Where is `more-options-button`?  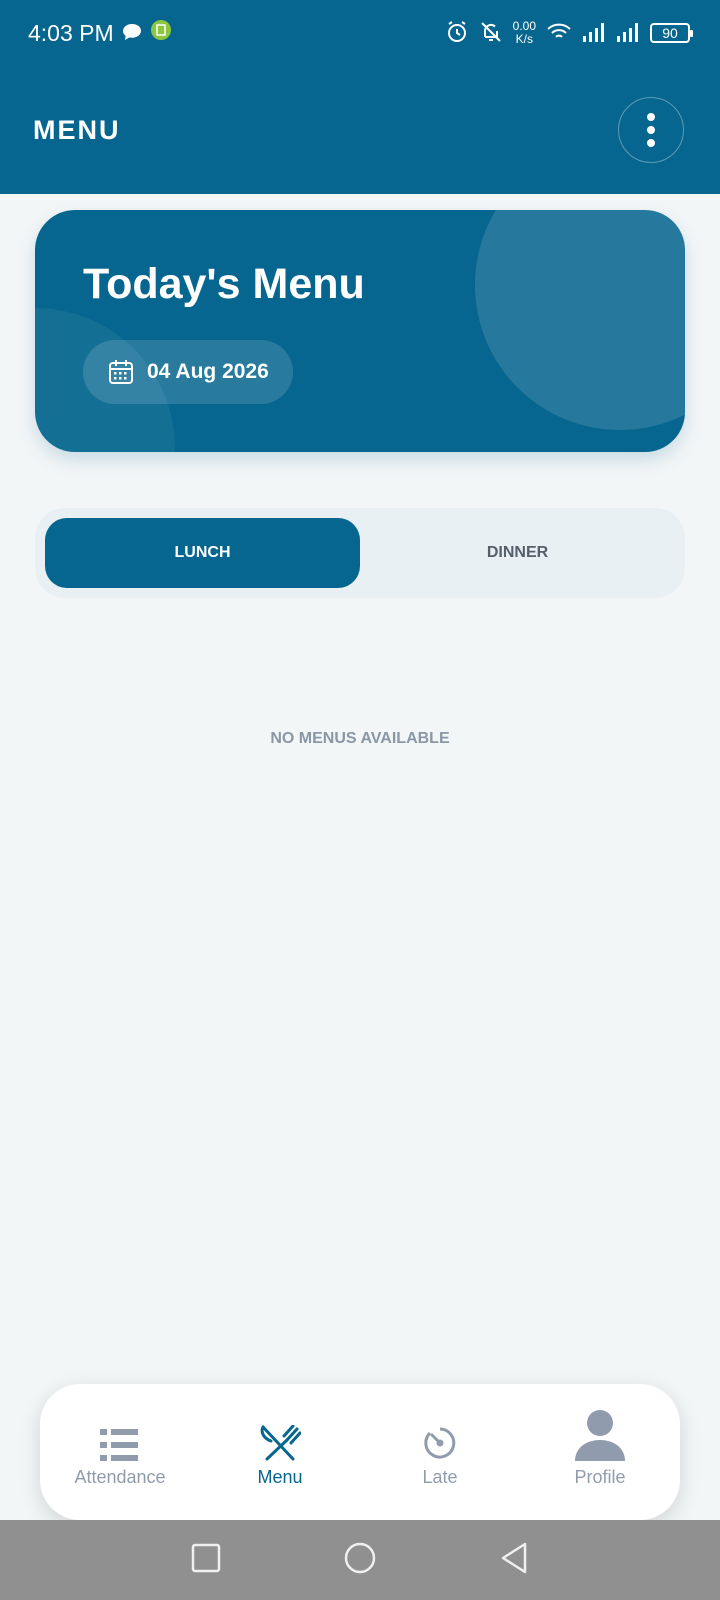
more-options-button is located at coordinates (651, 130).